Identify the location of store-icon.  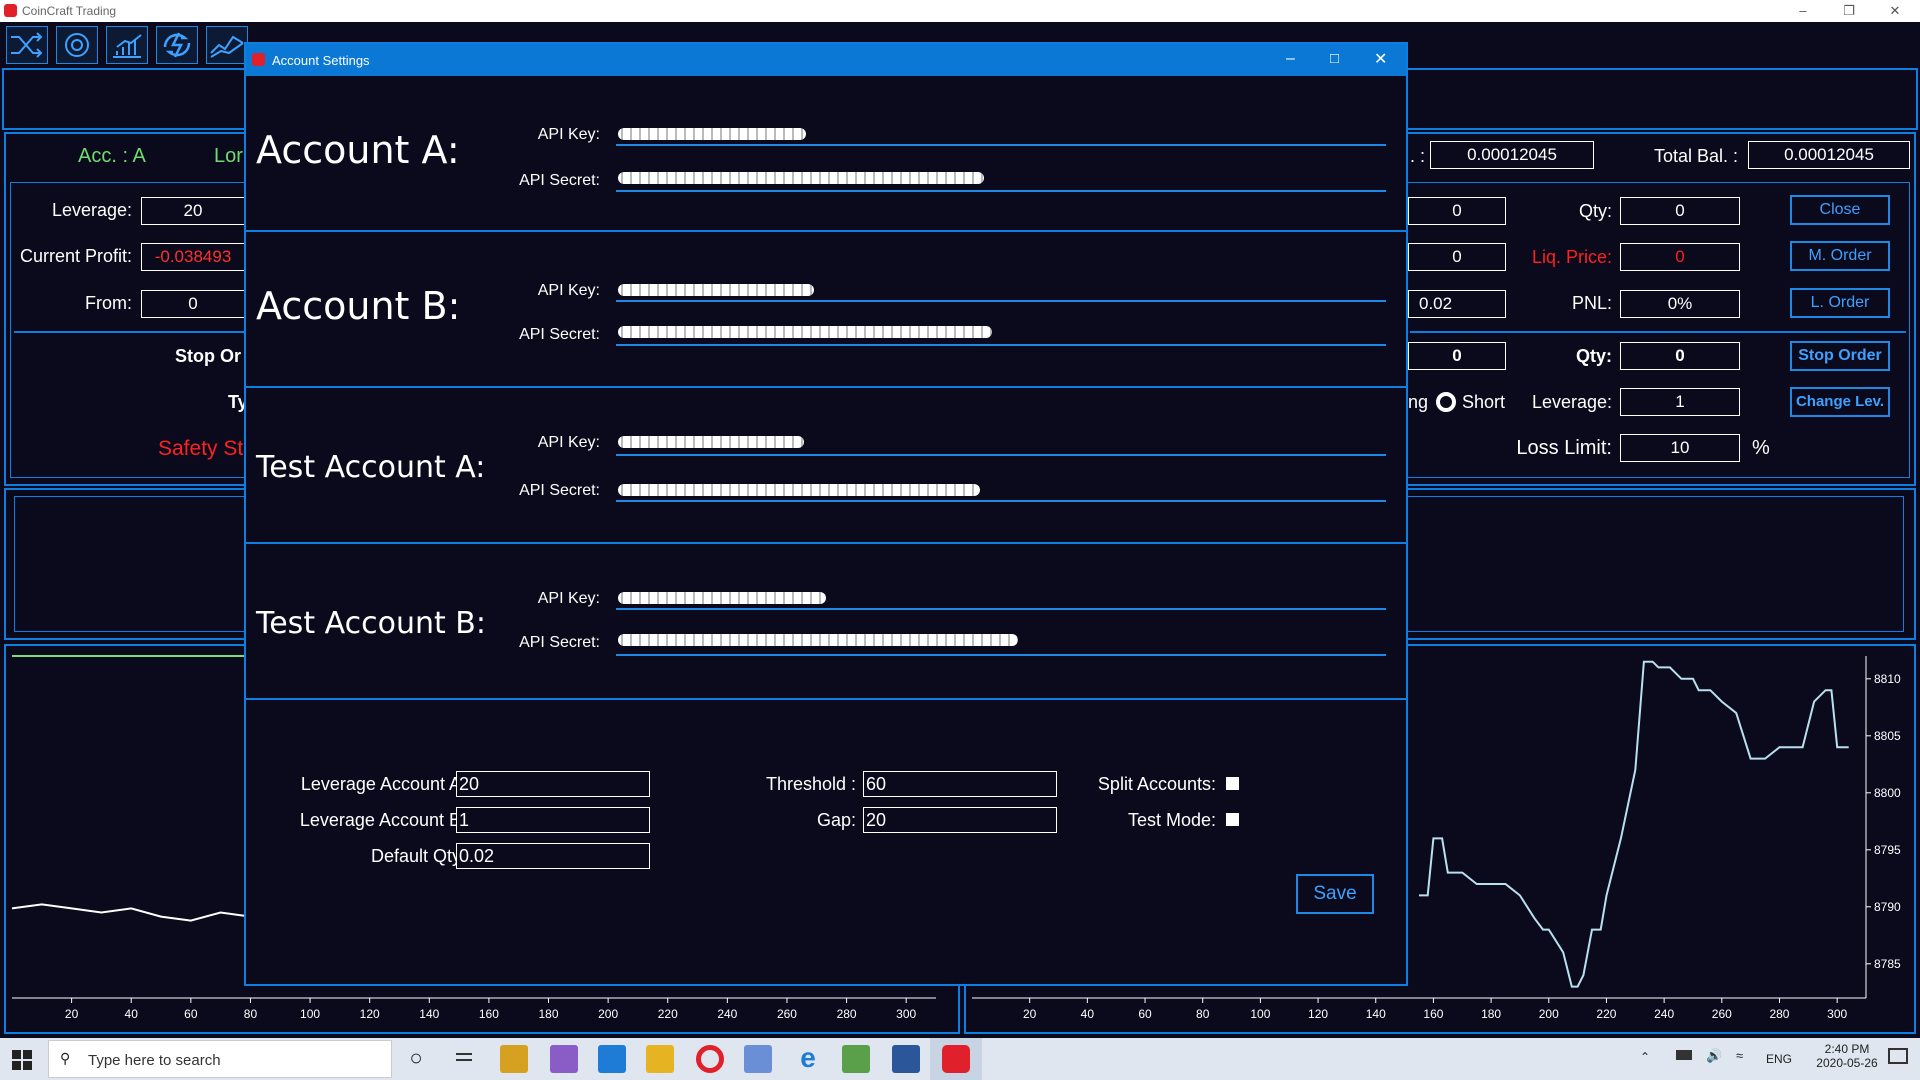
(514, 1059).